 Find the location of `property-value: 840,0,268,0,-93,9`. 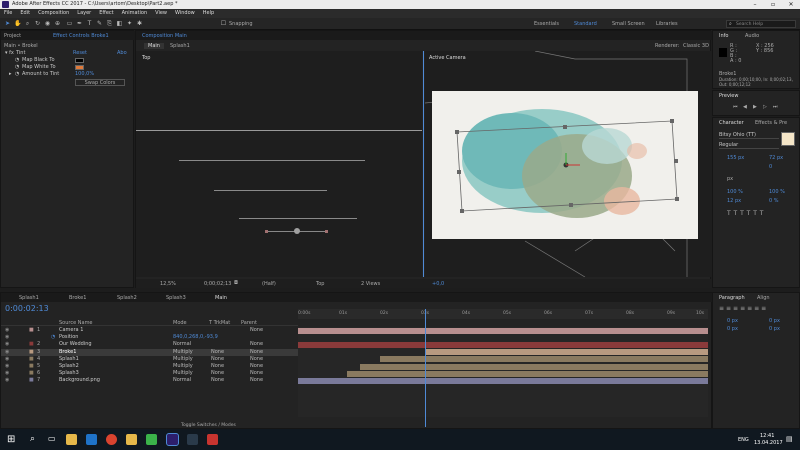

property-value: 840,0,268,0,-93,9 is located at coordinates (195, 337).